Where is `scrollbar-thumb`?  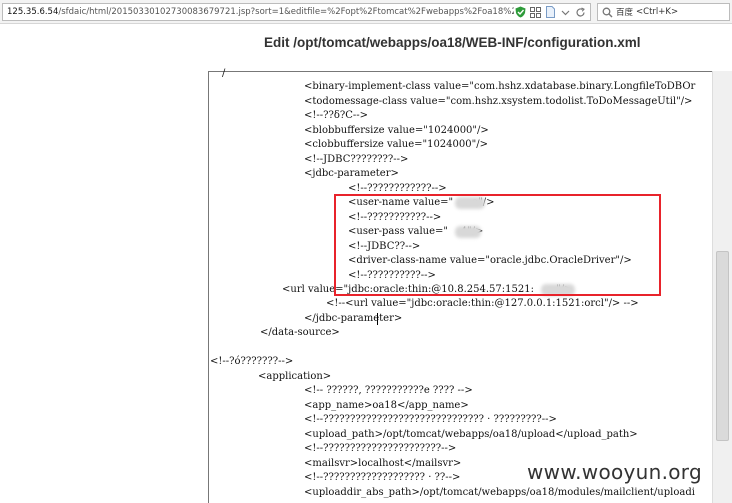
scrollbar-thumb is located at coordinates (722, 346).